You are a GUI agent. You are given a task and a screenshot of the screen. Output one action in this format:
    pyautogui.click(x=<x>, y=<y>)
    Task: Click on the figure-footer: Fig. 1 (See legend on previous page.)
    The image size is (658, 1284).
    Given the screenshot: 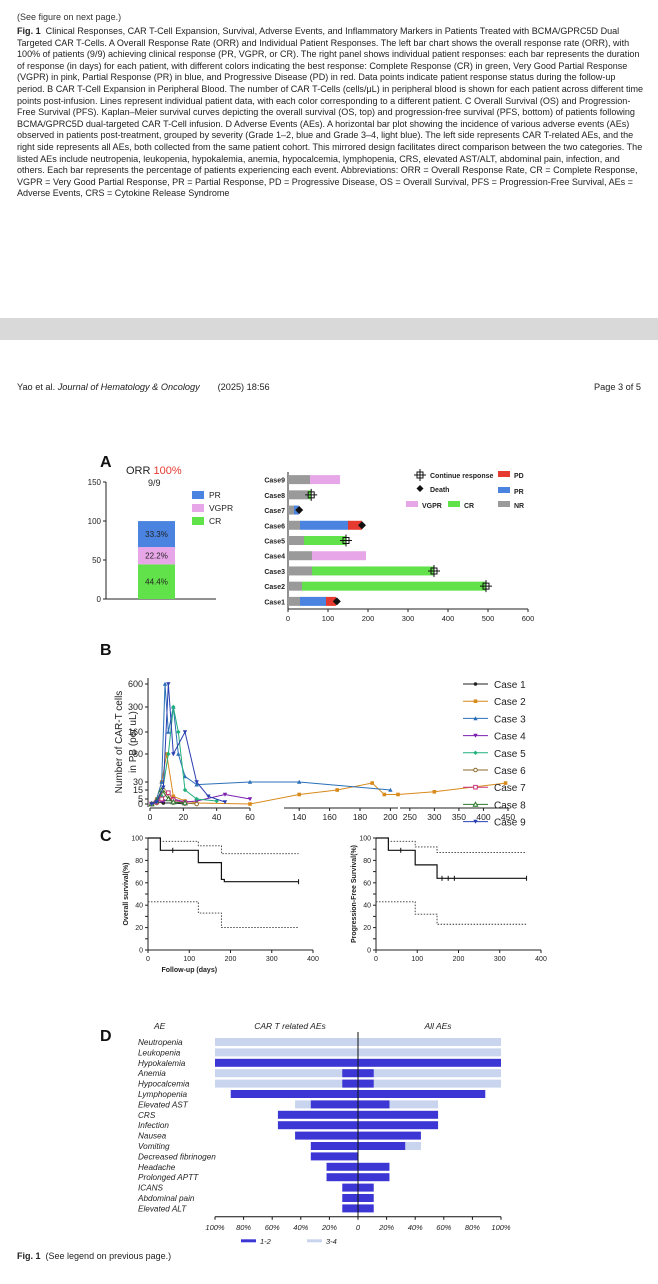 What is the action you would take?
    pyautogui.click(x=94, y=1256)
    